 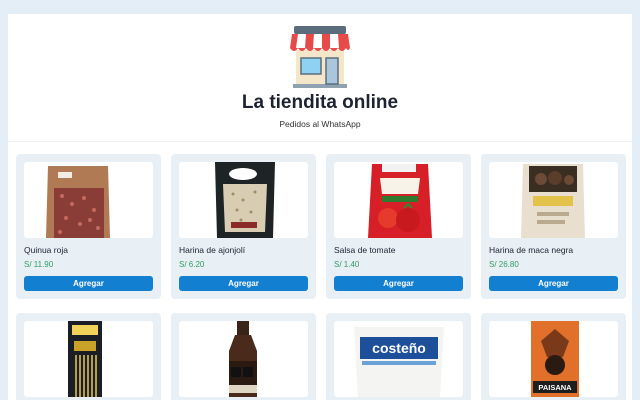 I want to click on product-name: Harina de maca negra, so click(x=531, y=250).